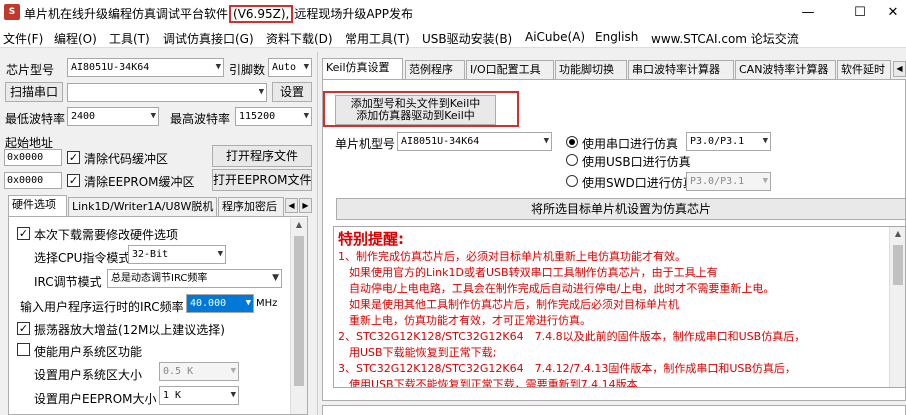  I want to click on swd-pin-value: P3.0/P3.1, so click(717, 181).